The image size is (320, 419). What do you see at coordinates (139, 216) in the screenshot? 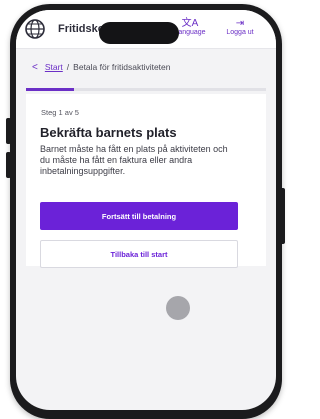
I see `continue-to-payment-button: Fortsätt till betalning` at bounding box center [139, 216].